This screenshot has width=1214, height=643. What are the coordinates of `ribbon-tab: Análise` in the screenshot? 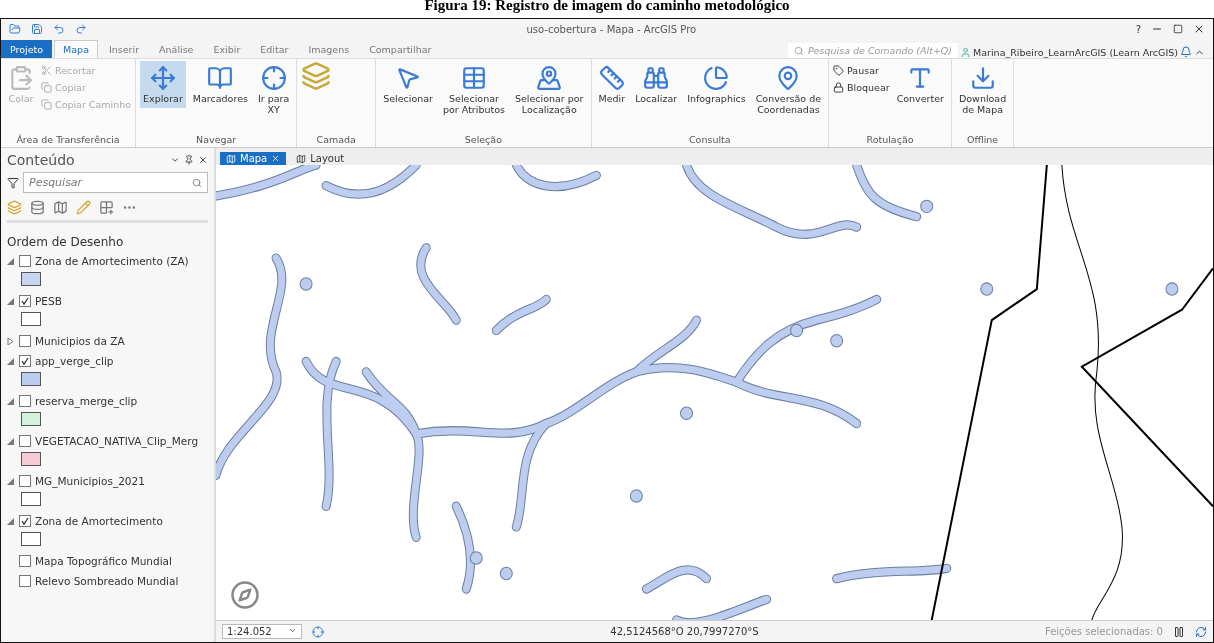 It's located at (176, 49).